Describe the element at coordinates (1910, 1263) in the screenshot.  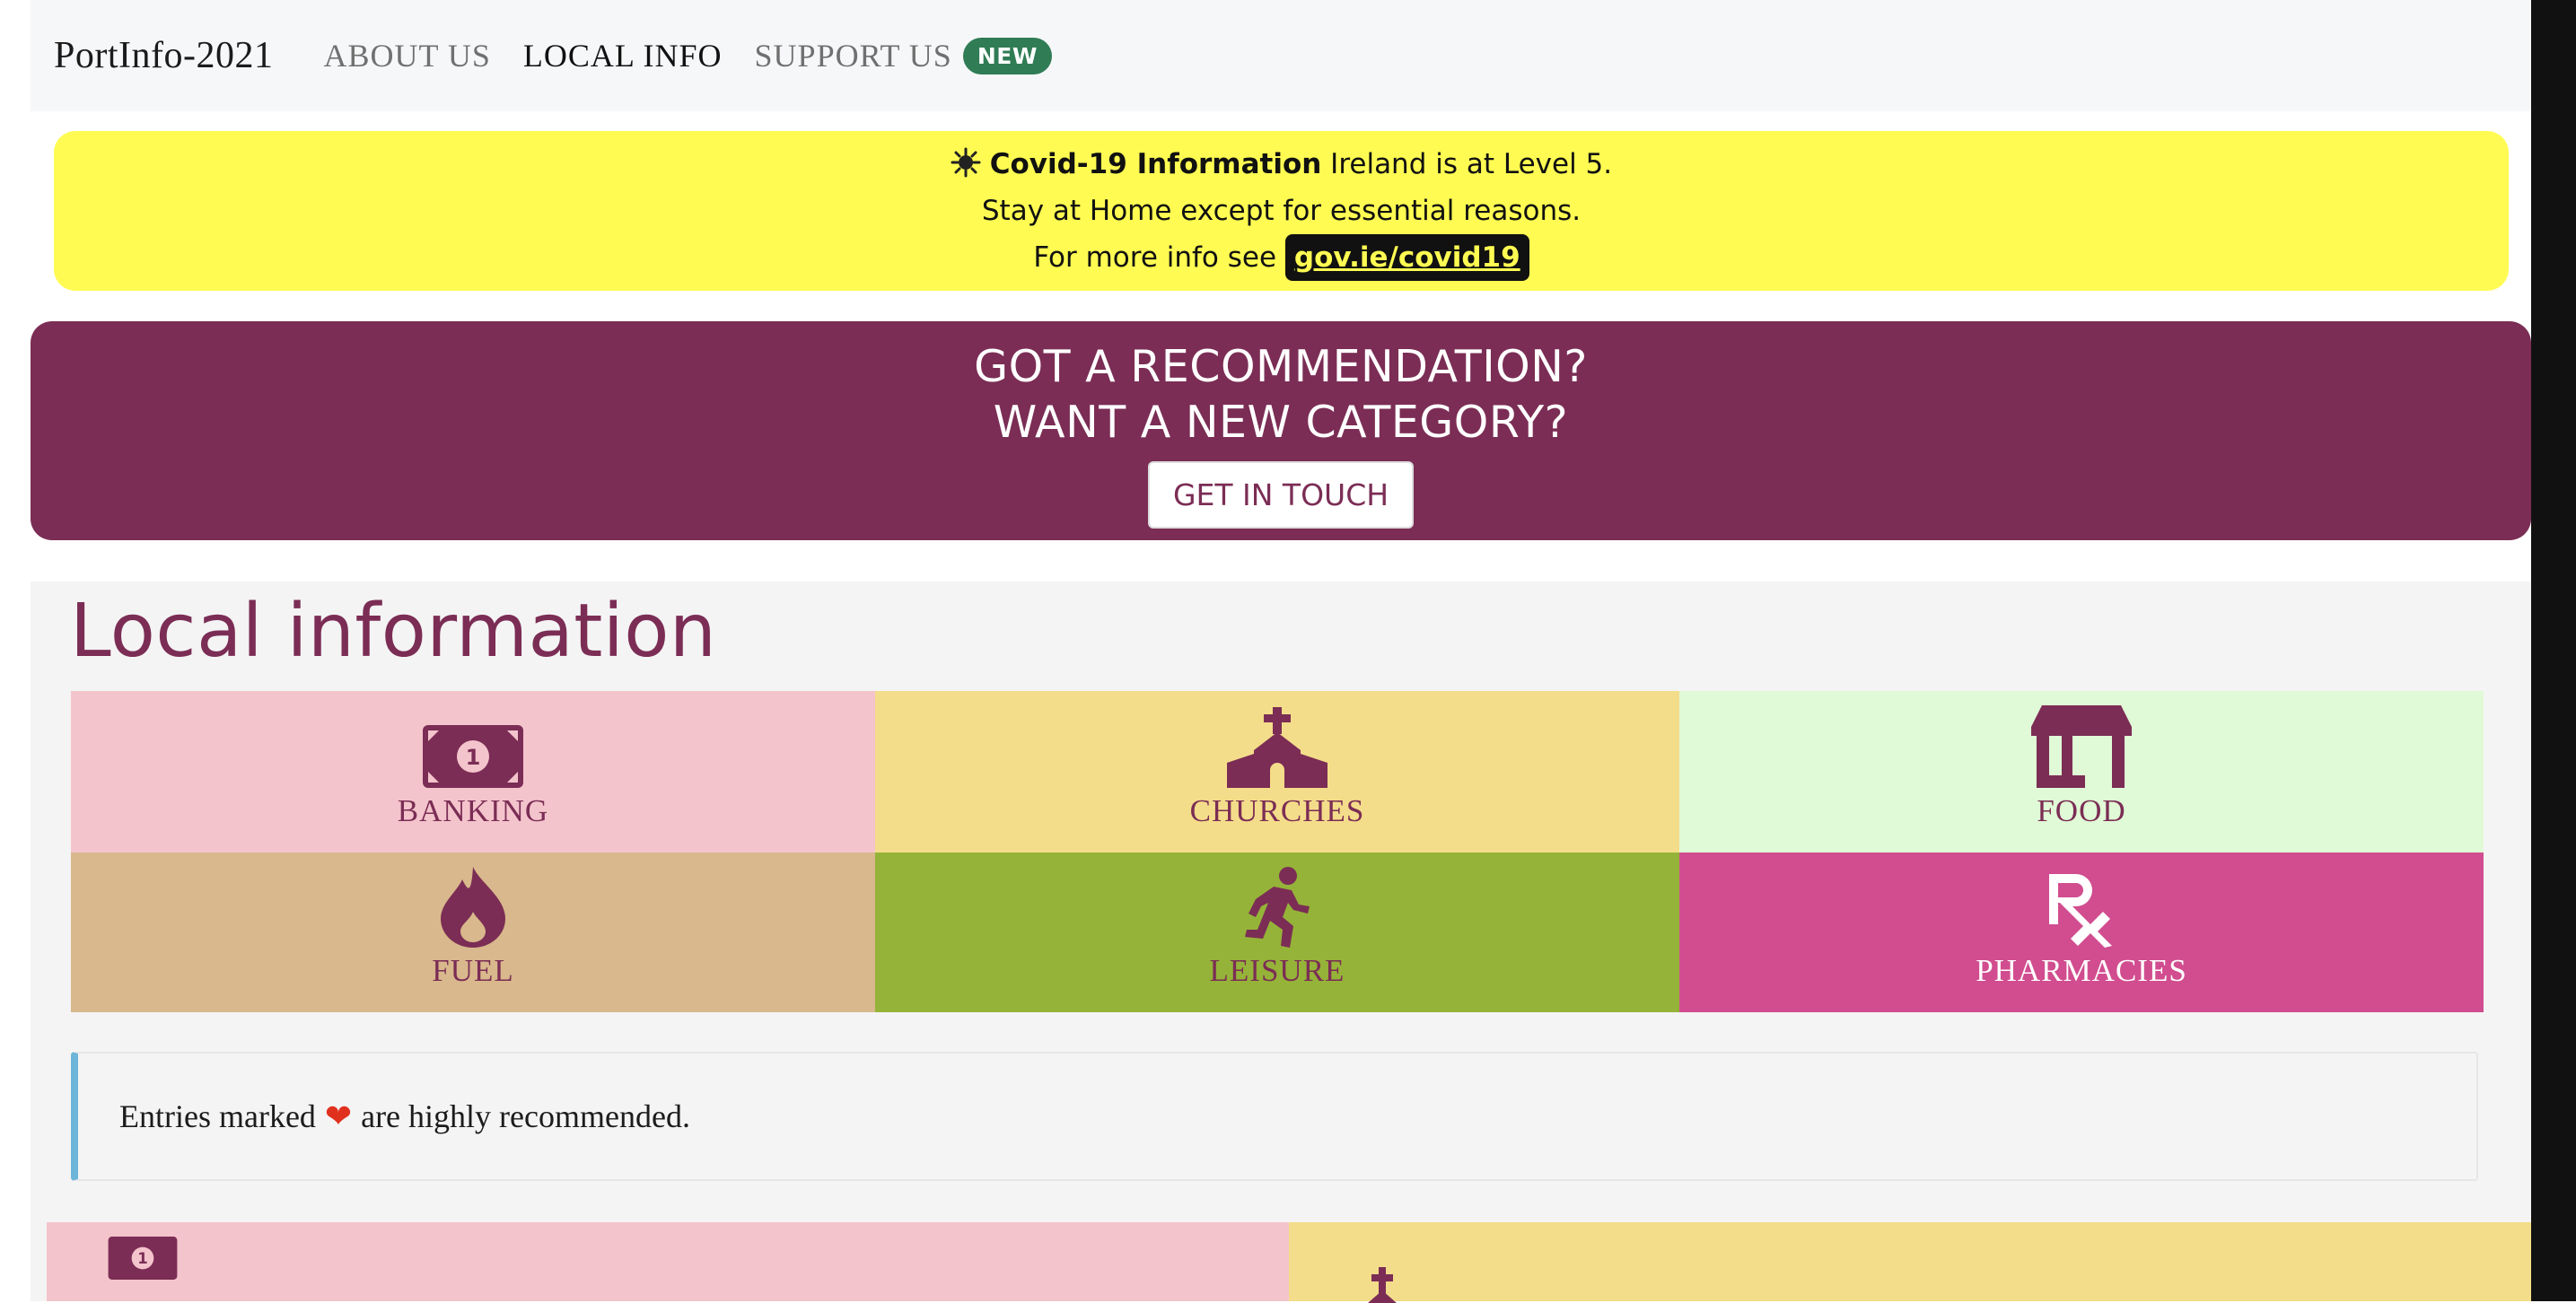
I see `churches-card` at that location.